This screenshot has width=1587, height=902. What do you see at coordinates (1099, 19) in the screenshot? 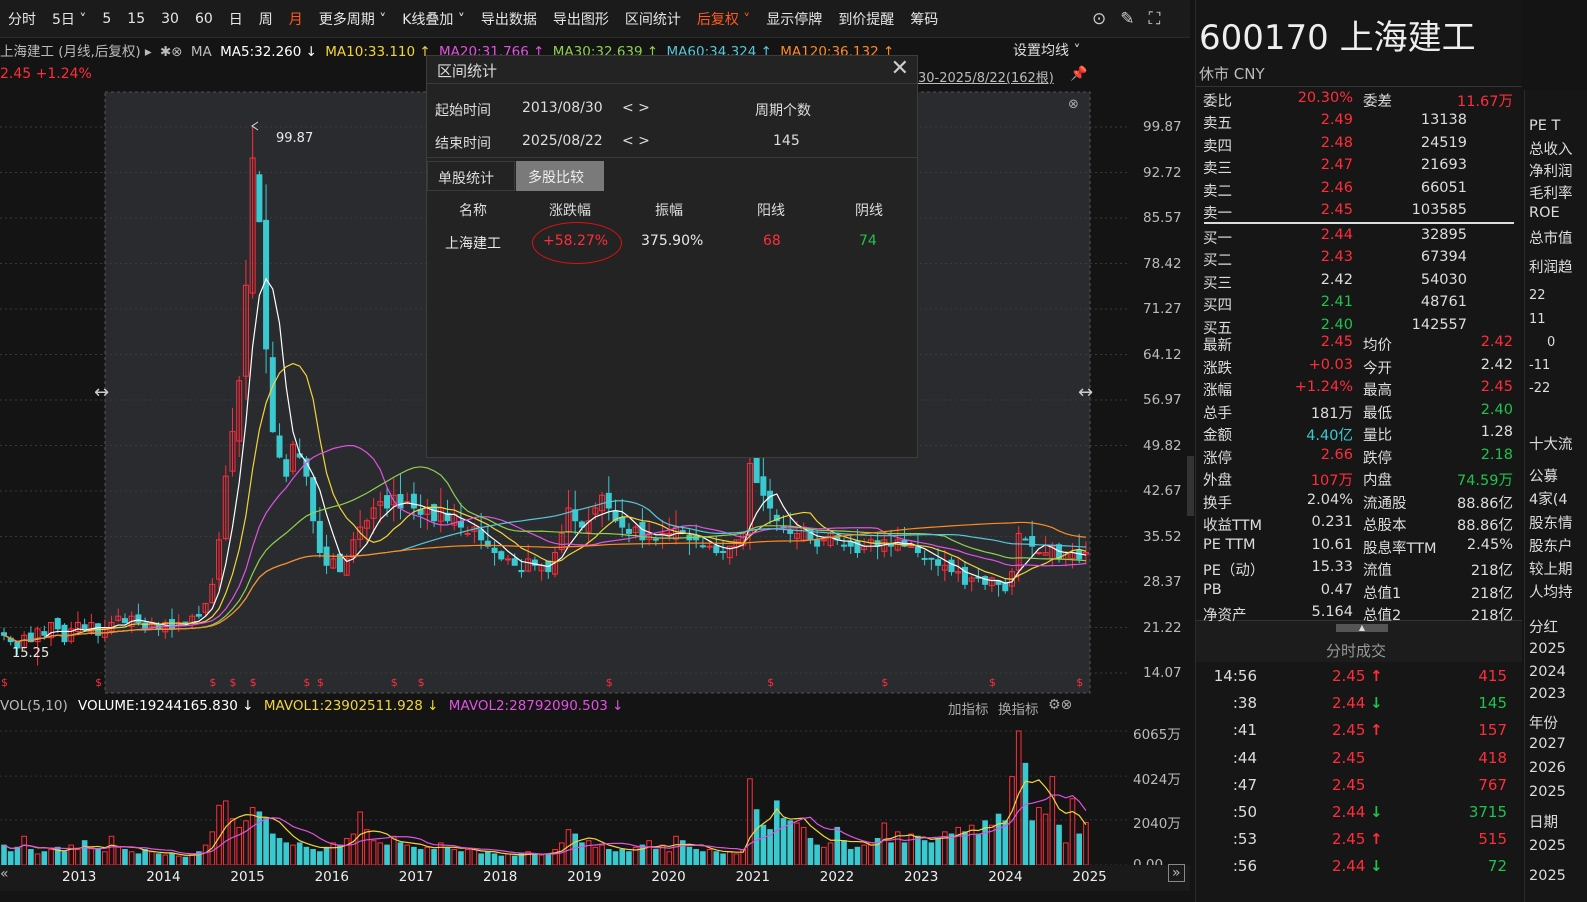
I see `dropdown-circle-icon: ⊙` at bounding box center [1099, 19].